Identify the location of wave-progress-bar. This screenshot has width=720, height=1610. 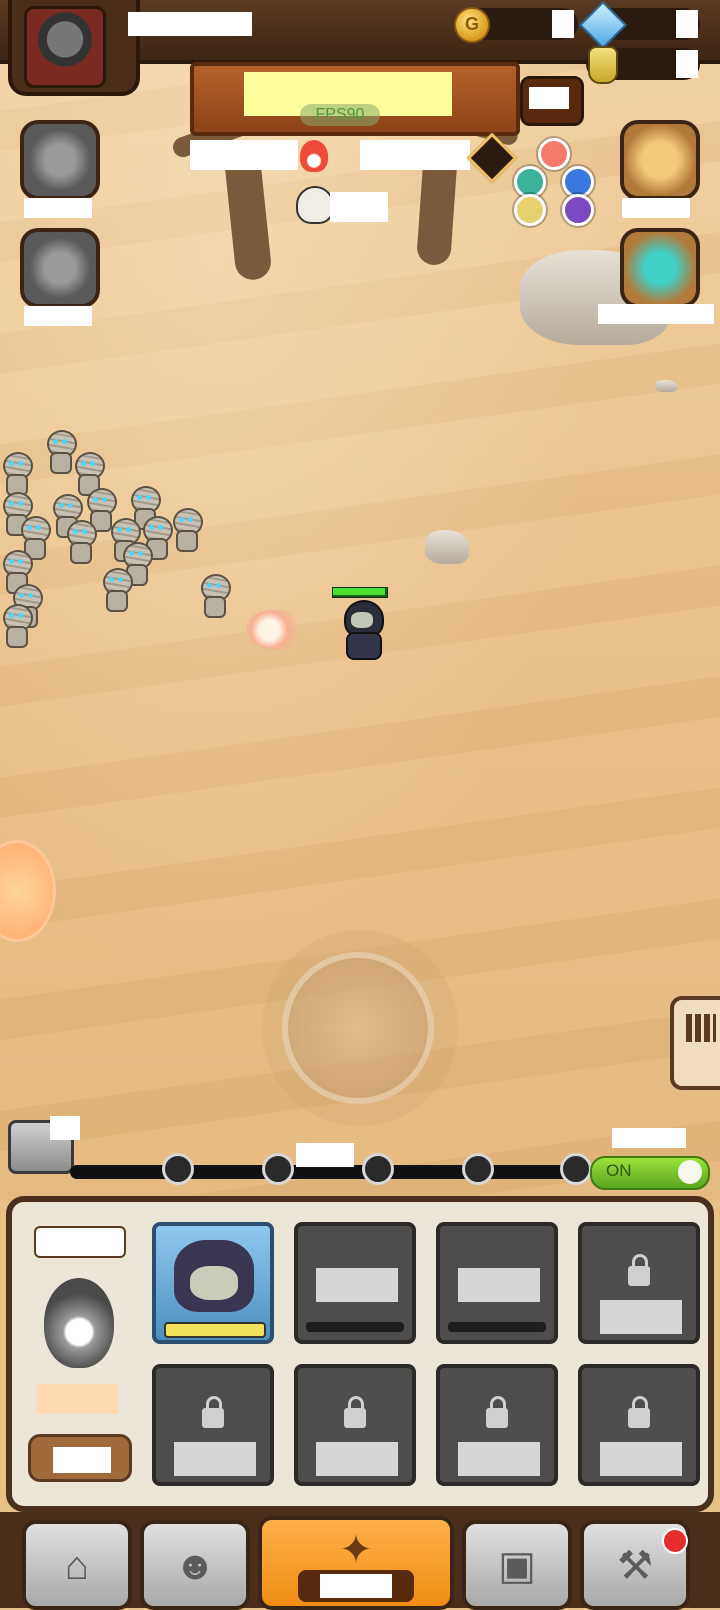
(330, 1172).